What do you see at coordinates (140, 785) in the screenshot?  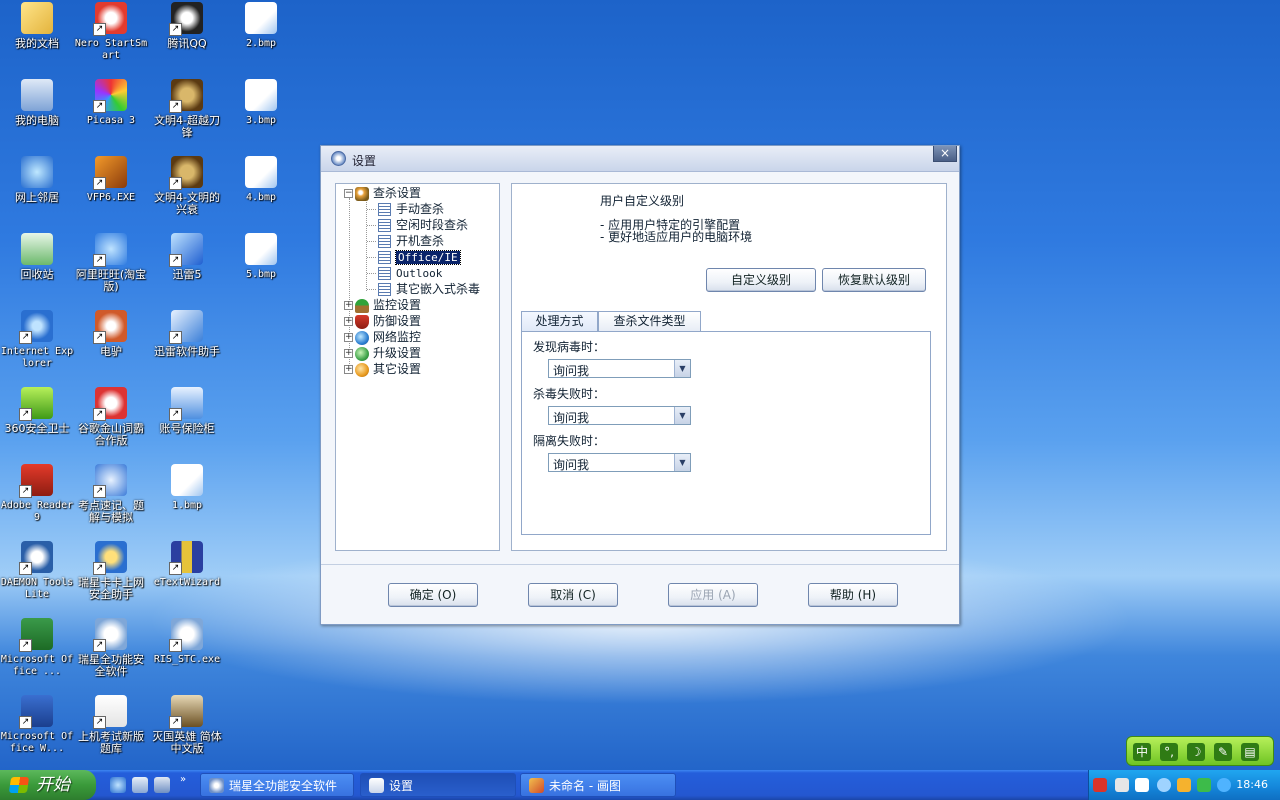 I see `show-desktop-icon` at bounding box center [140, 785].